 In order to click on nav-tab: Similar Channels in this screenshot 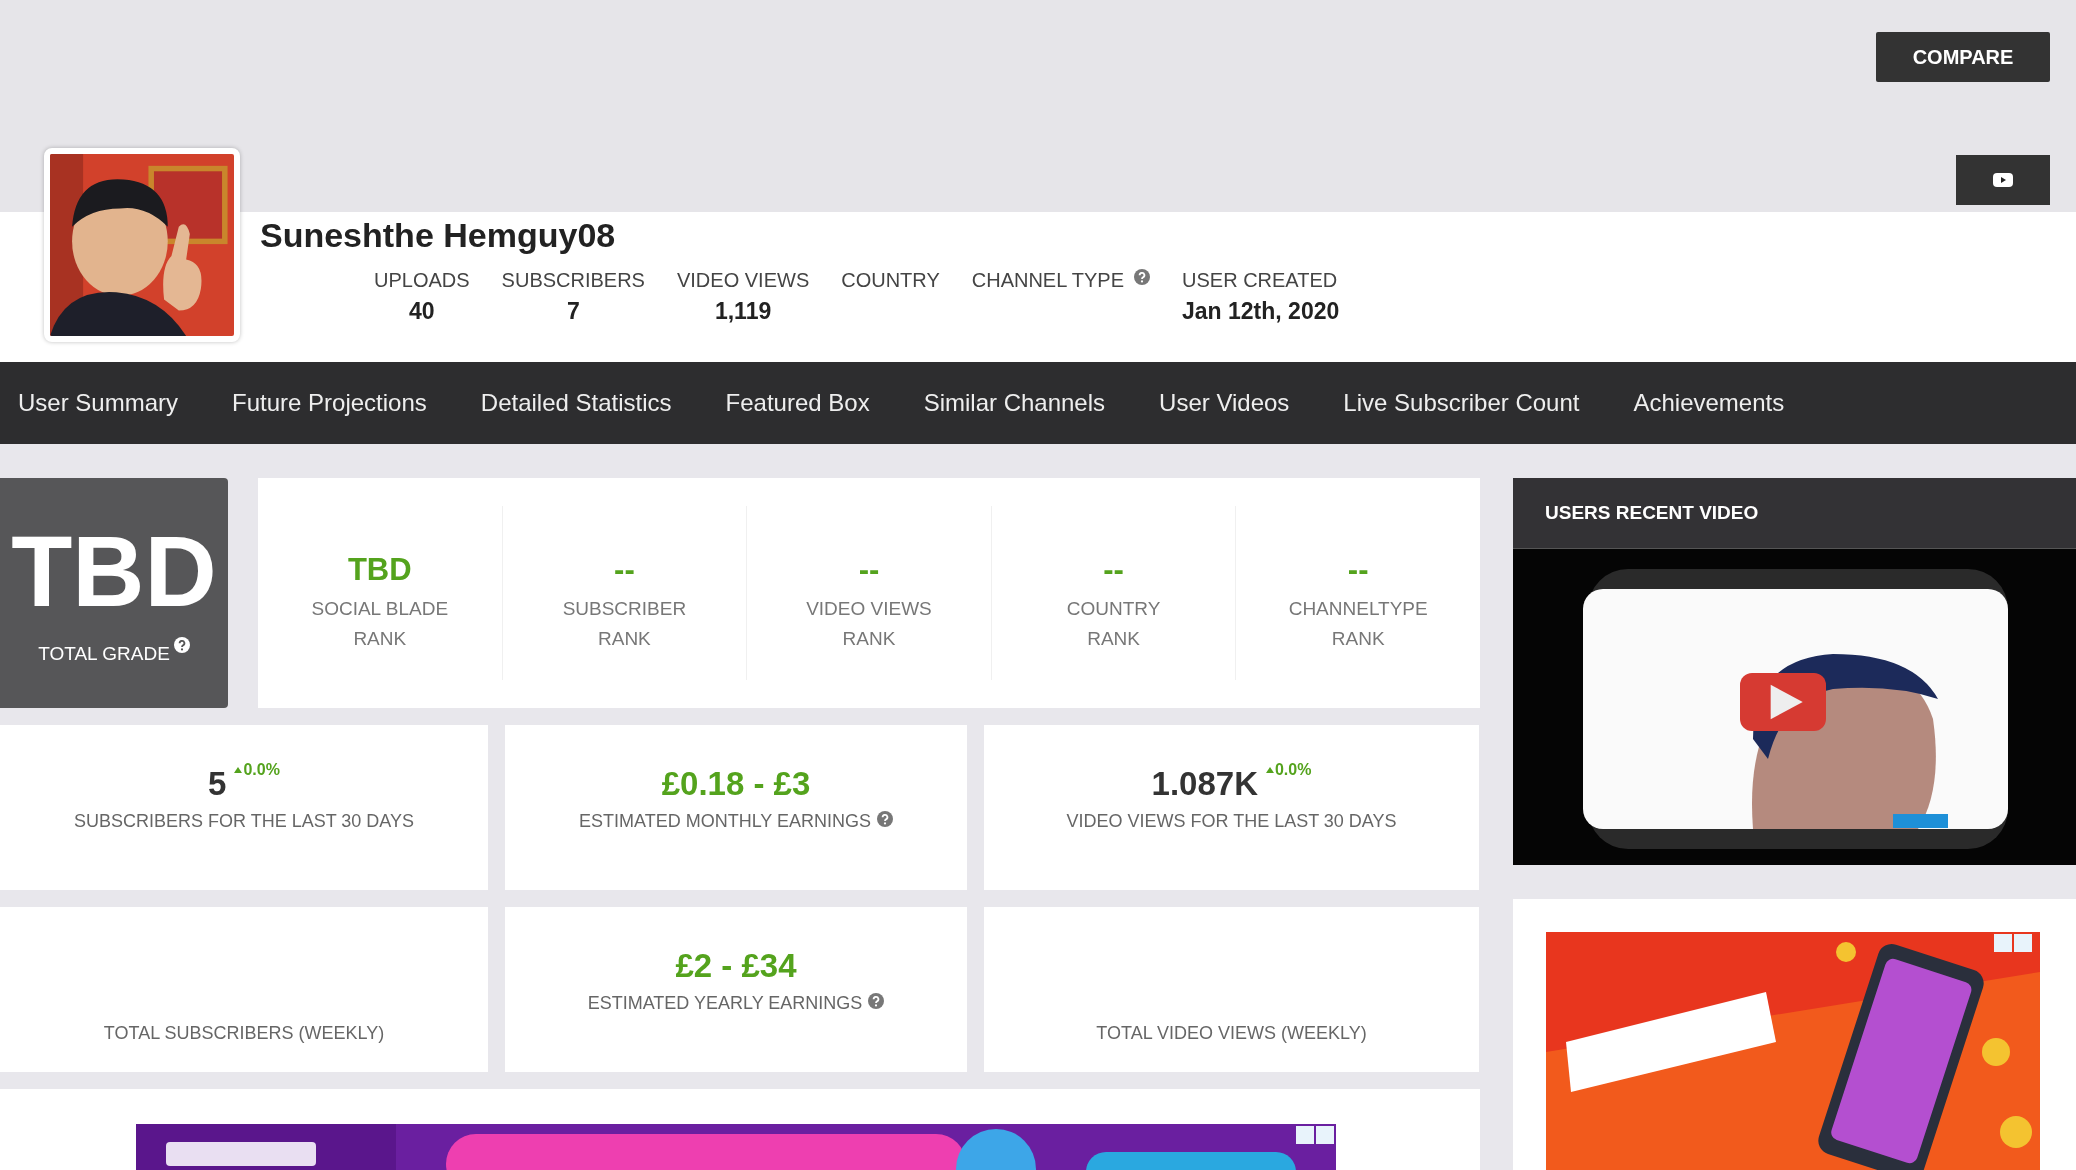, I will do `click(1014, 403)`.